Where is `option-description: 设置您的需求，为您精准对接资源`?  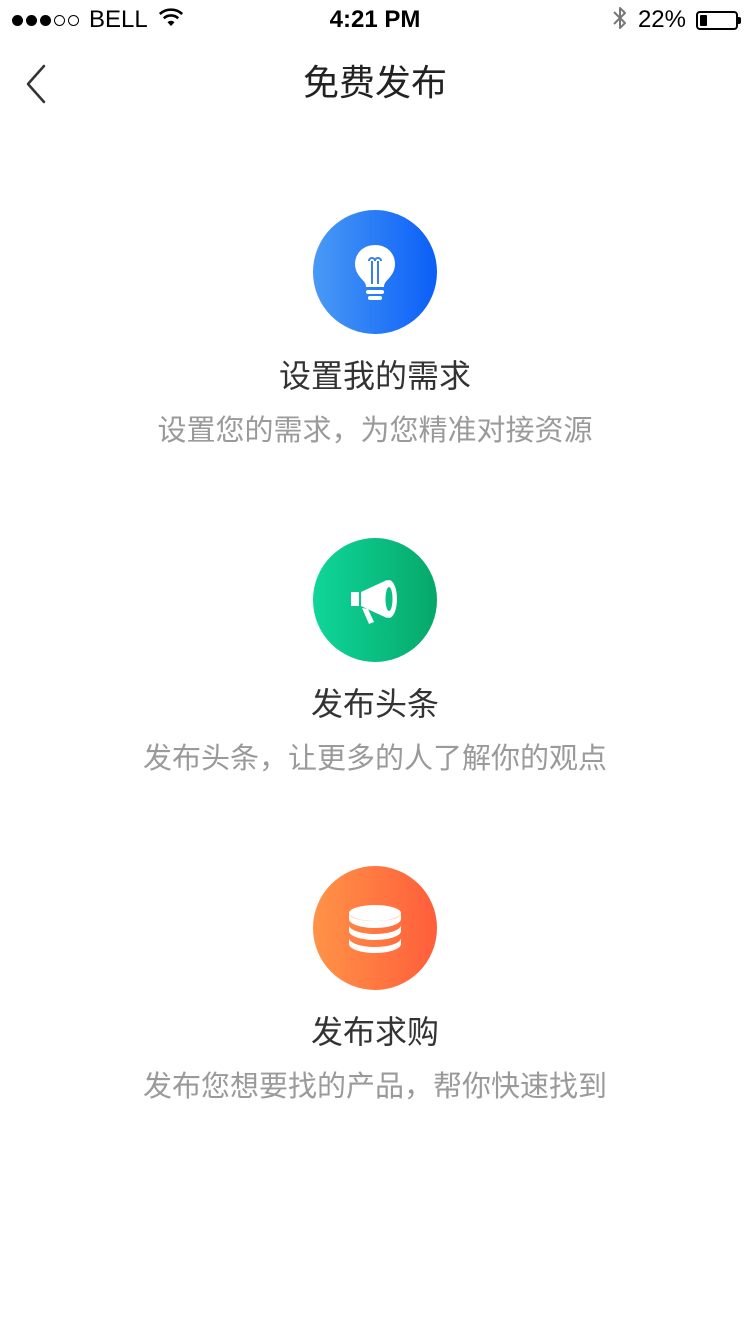
option-description: 设置您的需求，为您精准对接资源 is located at coordinates (375, 430).